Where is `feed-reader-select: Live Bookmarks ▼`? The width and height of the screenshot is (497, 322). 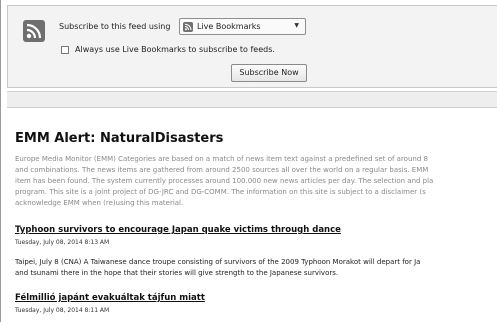 feed-reader-select: Live Bookmarks ▼ is located at coordinates (242, 26).